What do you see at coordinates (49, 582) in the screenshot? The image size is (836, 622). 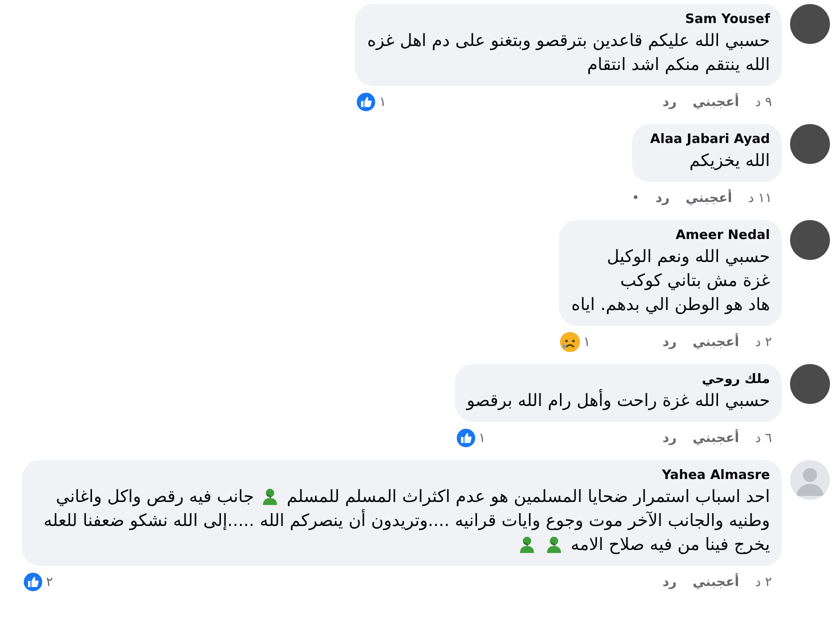 I see `reaction-count: ٢` at bounding box center [49, 582].